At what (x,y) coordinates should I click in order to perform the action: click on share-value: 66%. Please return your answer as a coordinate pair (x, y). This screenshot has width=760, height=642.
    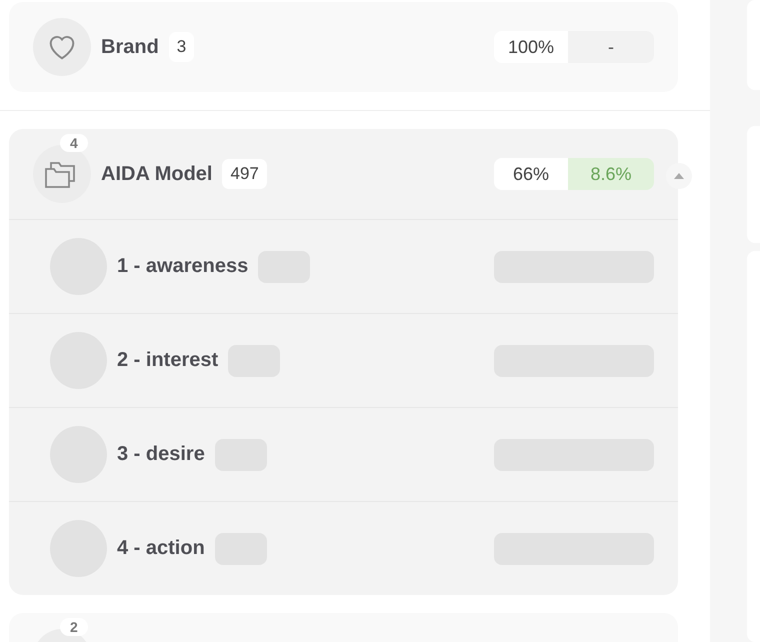
    Looking at the image, I should click on (531, 174).